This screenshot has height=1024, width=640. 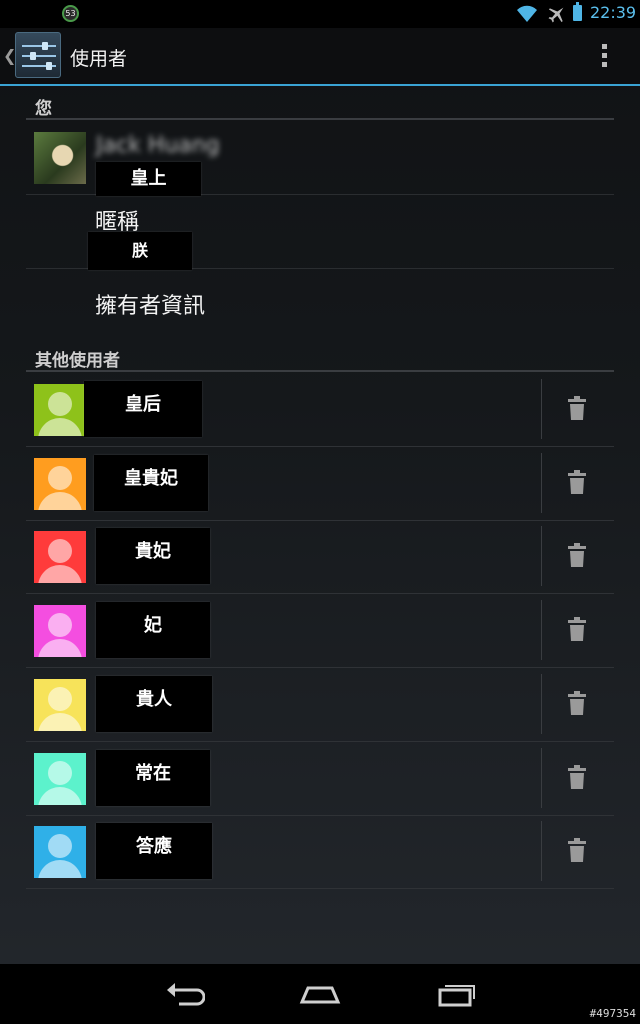 What do you see at coordinates (158, 145) in the screenshot?
I see `owner-name-blurred: Jack Huang` at bounding box center [158, 145].